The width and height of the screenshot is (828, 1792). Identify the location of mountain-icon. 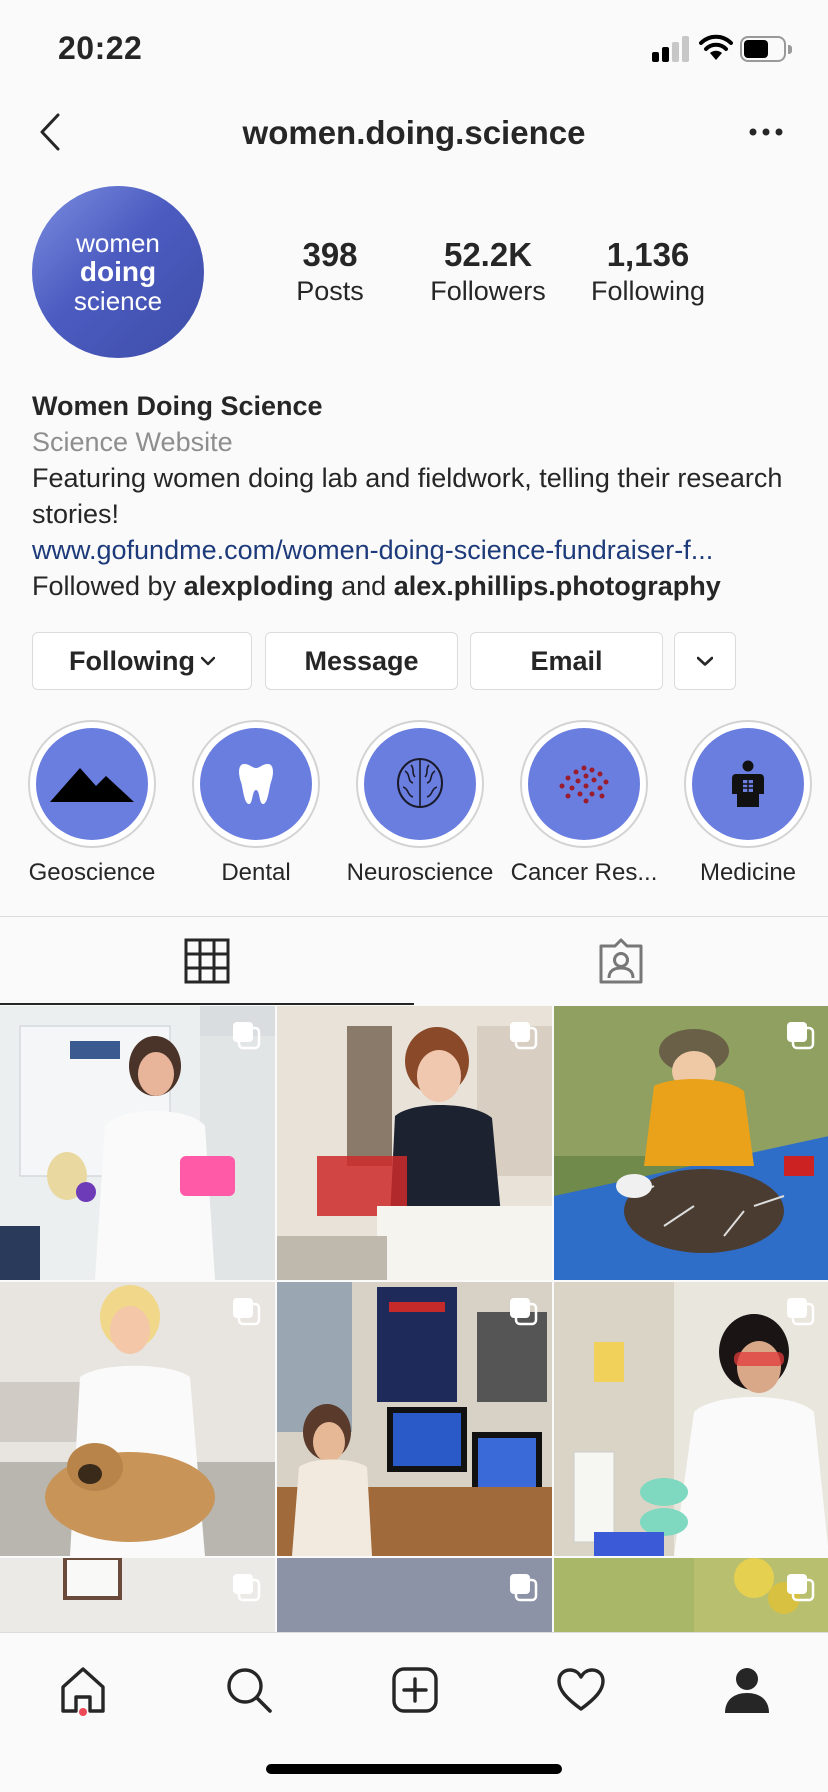
(92, 785).